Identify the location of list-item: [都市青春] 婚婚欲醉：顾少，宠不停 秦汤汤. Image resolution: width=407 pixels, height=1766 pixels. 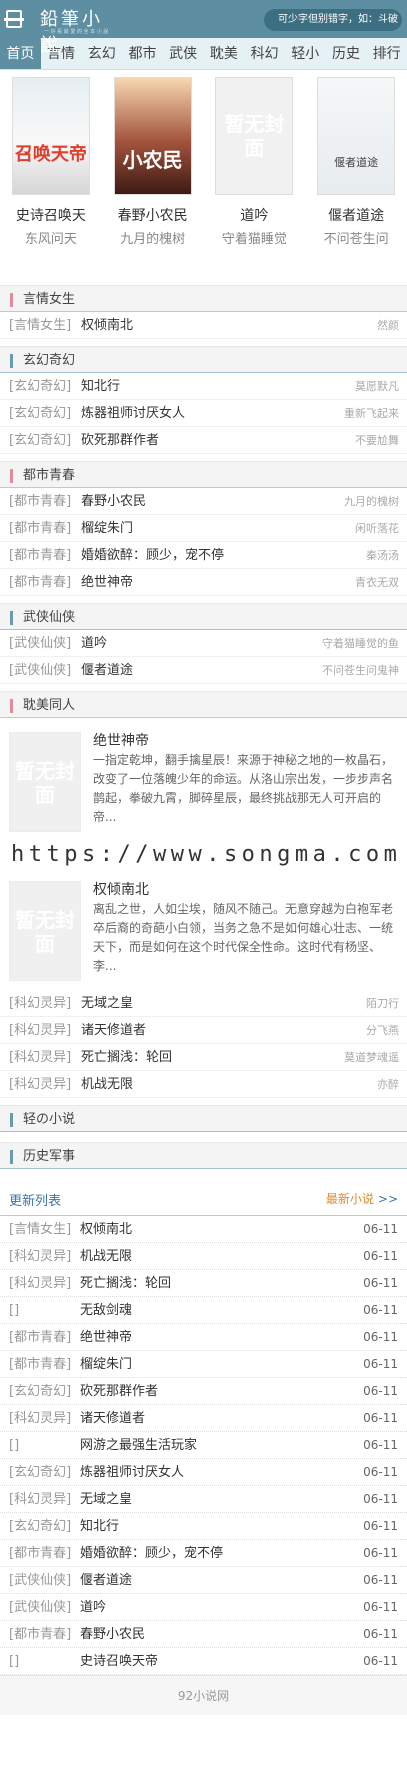
(203, 555).